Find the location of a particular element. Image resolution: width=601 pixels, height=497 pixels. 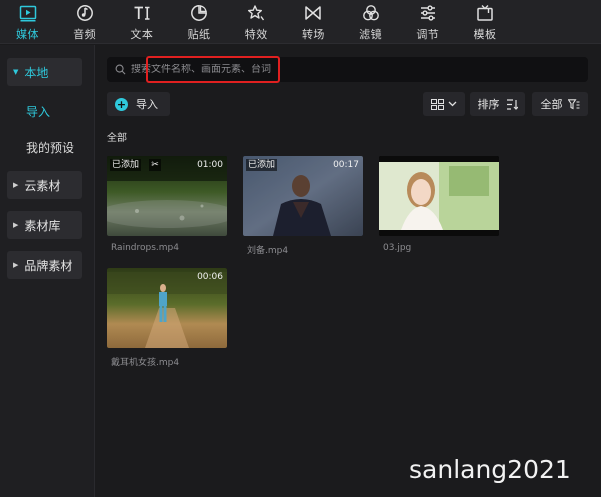

media-thumbnail: 已添加 00:17 is located at coordinates (303, 196).